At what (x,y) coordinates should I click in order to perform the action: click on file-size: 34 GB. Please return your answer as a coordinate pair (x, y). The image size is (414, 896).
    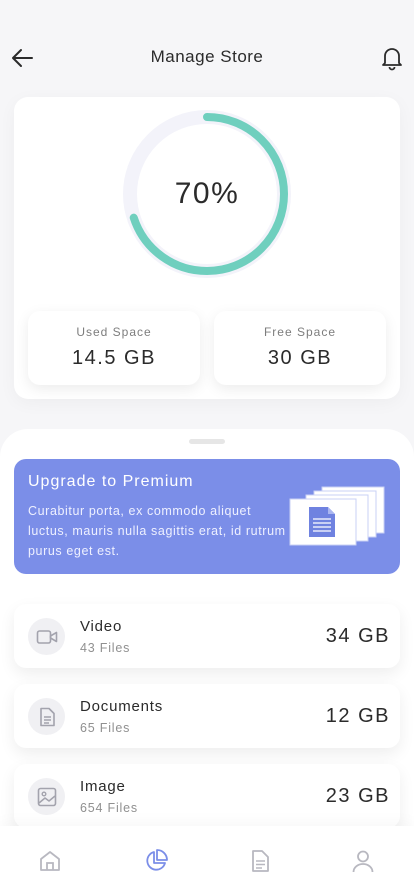
    Looking at the image, I should click on (357, 636).